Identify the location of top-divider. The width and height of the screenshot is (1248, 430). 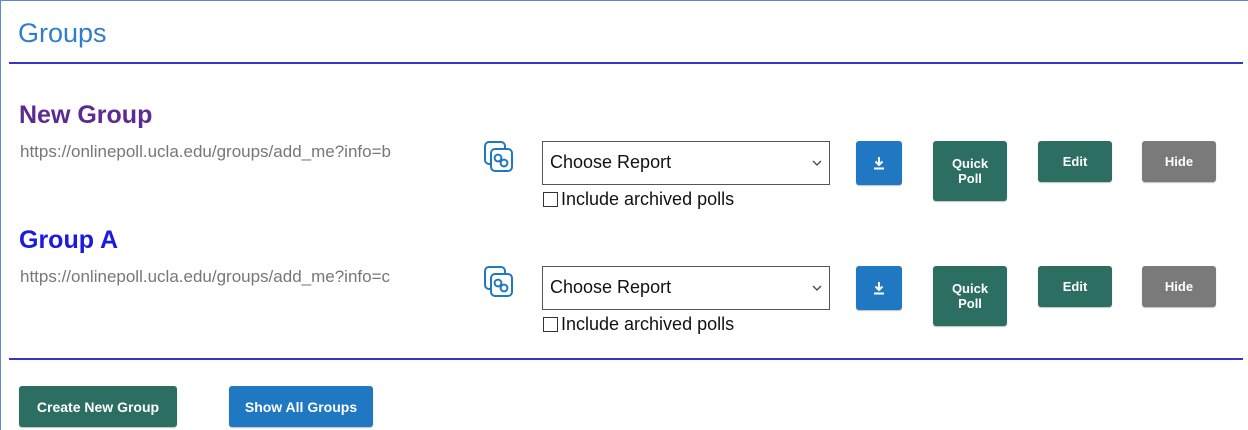
(626, 63).